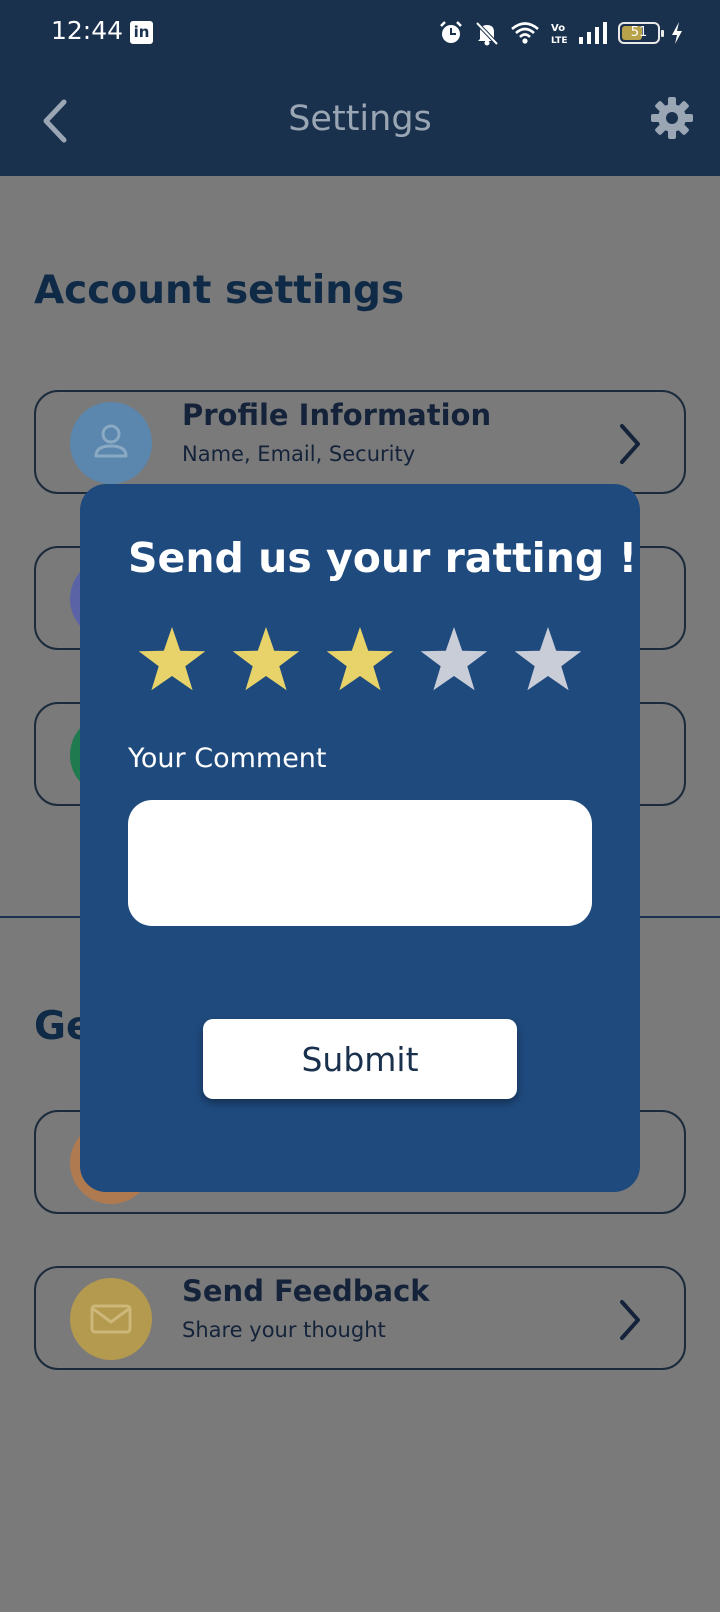 This screenshot has height=1612, width=720. I want to click on volte-icon: Vo LTE, so click(559, 34).